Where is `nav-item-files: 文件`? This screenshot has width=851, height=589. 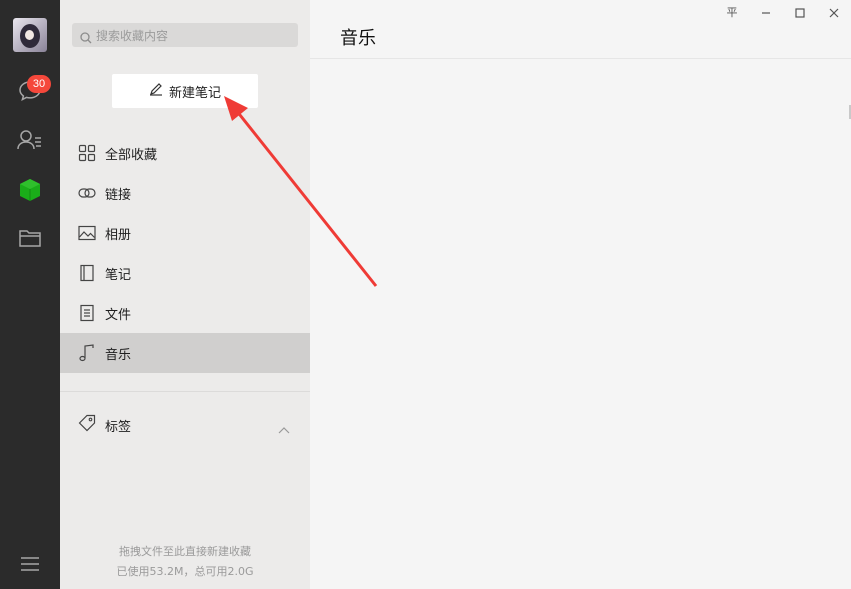
nav-item-files: 文件 is located at coordinates (185, 313).